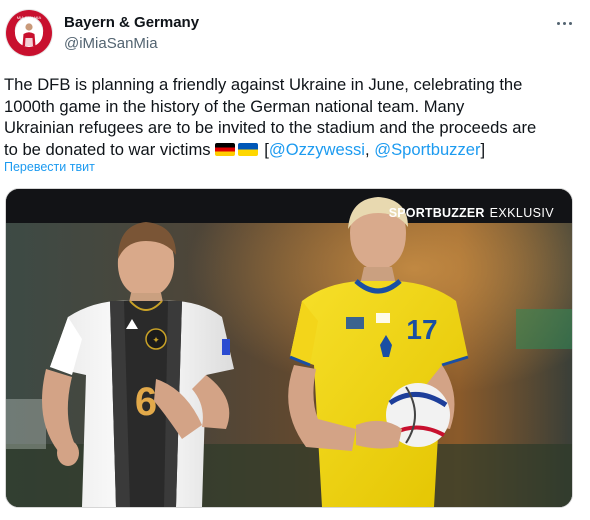 The width and height of the screenshot is (590, 520). Describe the element at coordinates (436, 213) in the screenshot. I see `media-tag-bold: SPORTBUZZER` at that location.